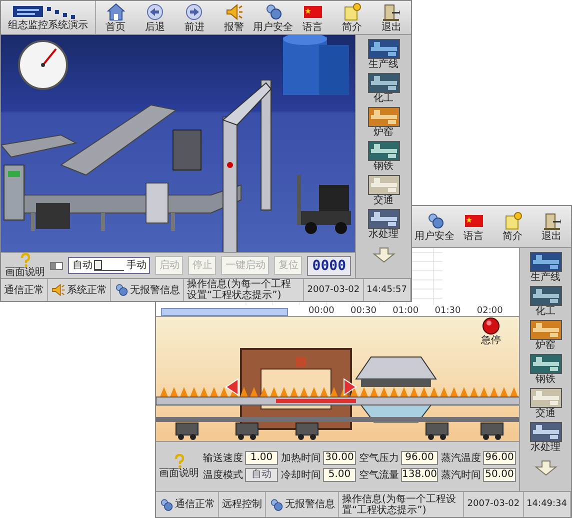 This screenshot has width=572, height=518. I want to click on toolbar-button: 前进, so click(194, 17).